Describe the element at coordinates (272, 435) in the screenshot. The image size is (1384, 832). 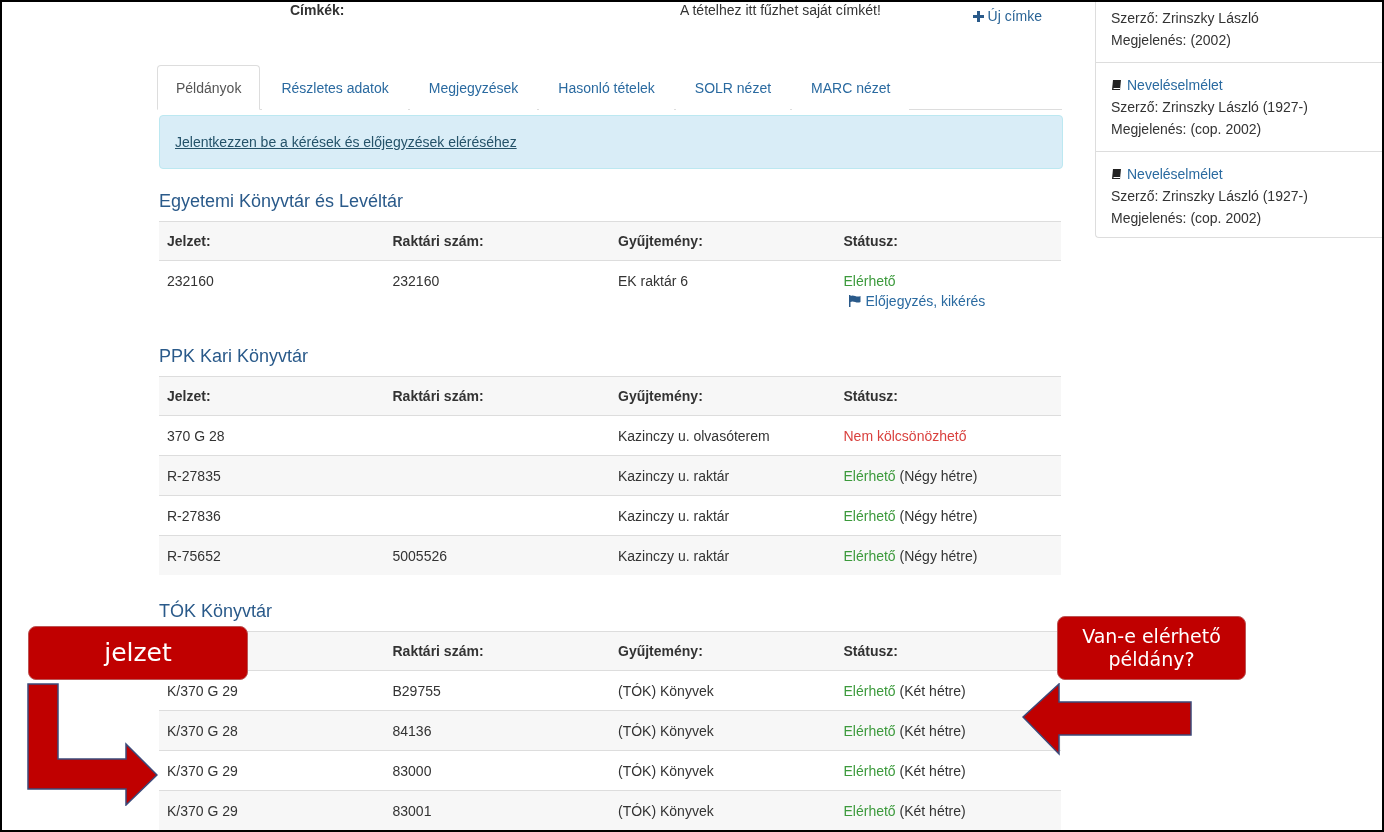
I see `table-cell: 370 G 28` at that location.